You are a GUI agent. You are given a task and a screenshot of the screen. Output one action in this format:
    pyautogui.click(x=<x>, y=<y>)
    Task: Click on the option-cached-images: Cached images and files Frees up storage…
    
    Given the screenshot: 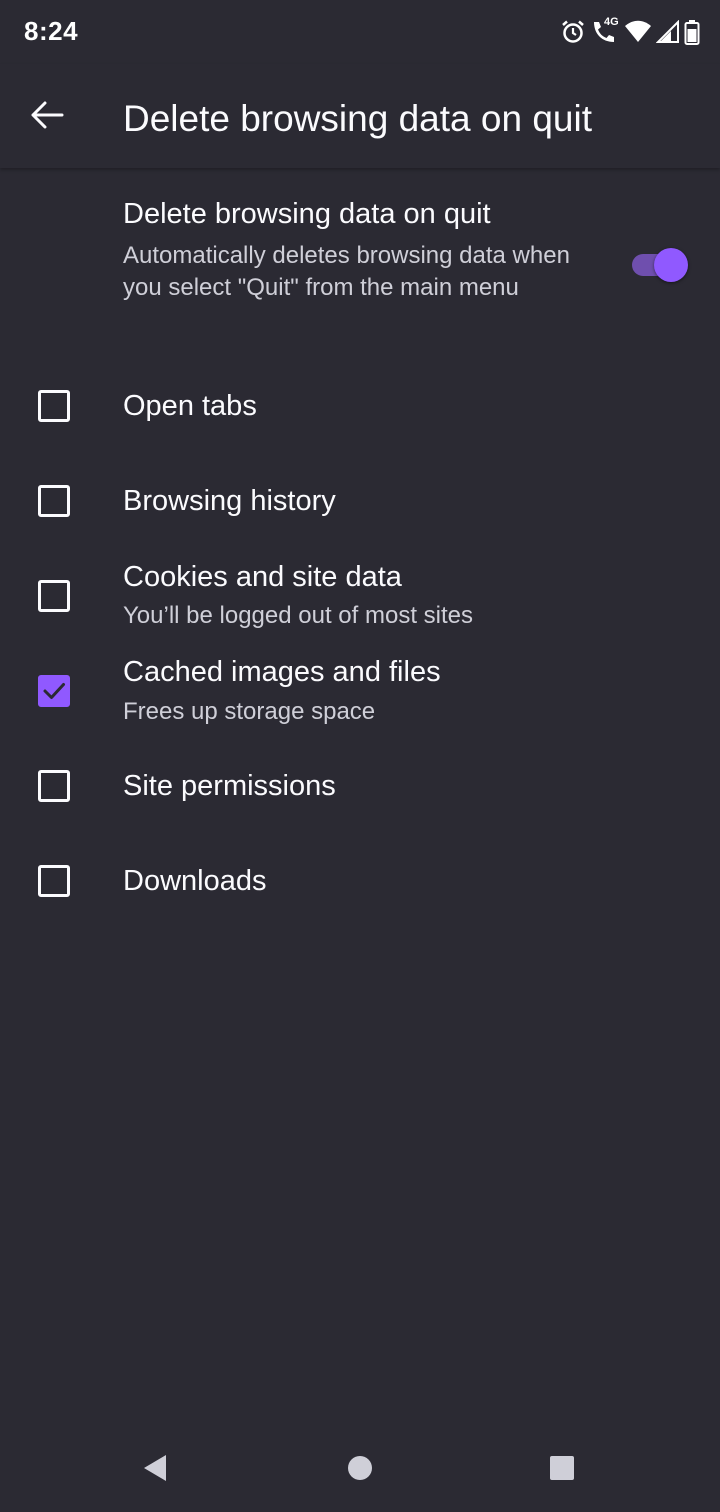 What is the action you would take?
    pyautogui.click(x=360, y=690)
    